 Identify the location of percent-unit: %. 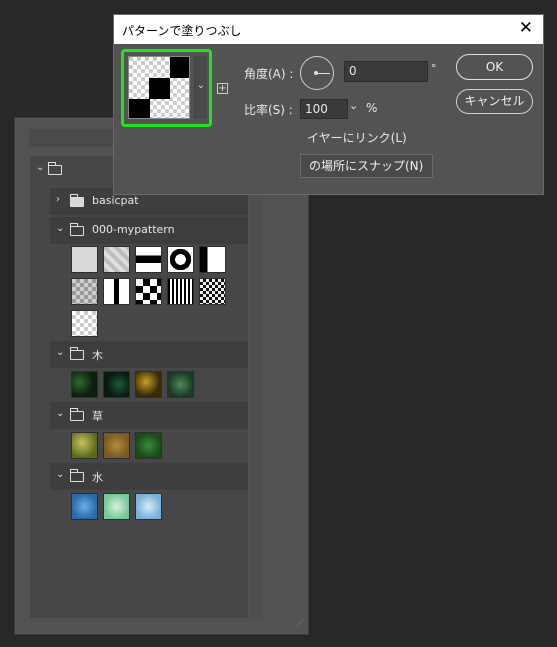
(372, 108).